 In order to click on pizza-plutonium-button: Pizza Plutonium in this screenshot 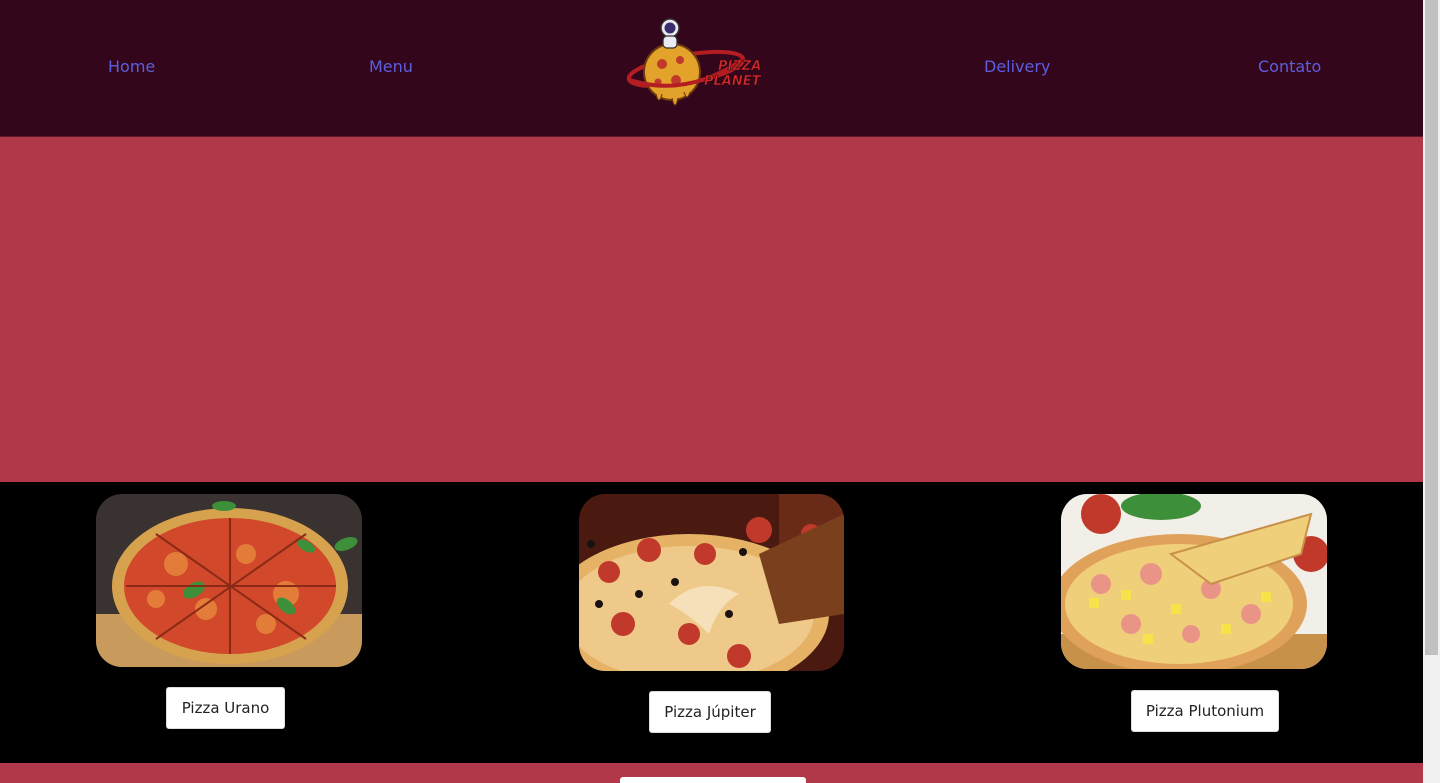, I will do `click(1205, 711)`.